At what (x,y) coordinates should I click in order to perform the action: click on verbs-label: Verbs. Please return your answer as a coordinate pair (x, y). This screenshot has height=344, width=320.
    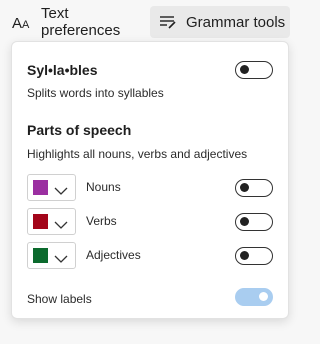
    Looking at the image, I should click on (101, 221).